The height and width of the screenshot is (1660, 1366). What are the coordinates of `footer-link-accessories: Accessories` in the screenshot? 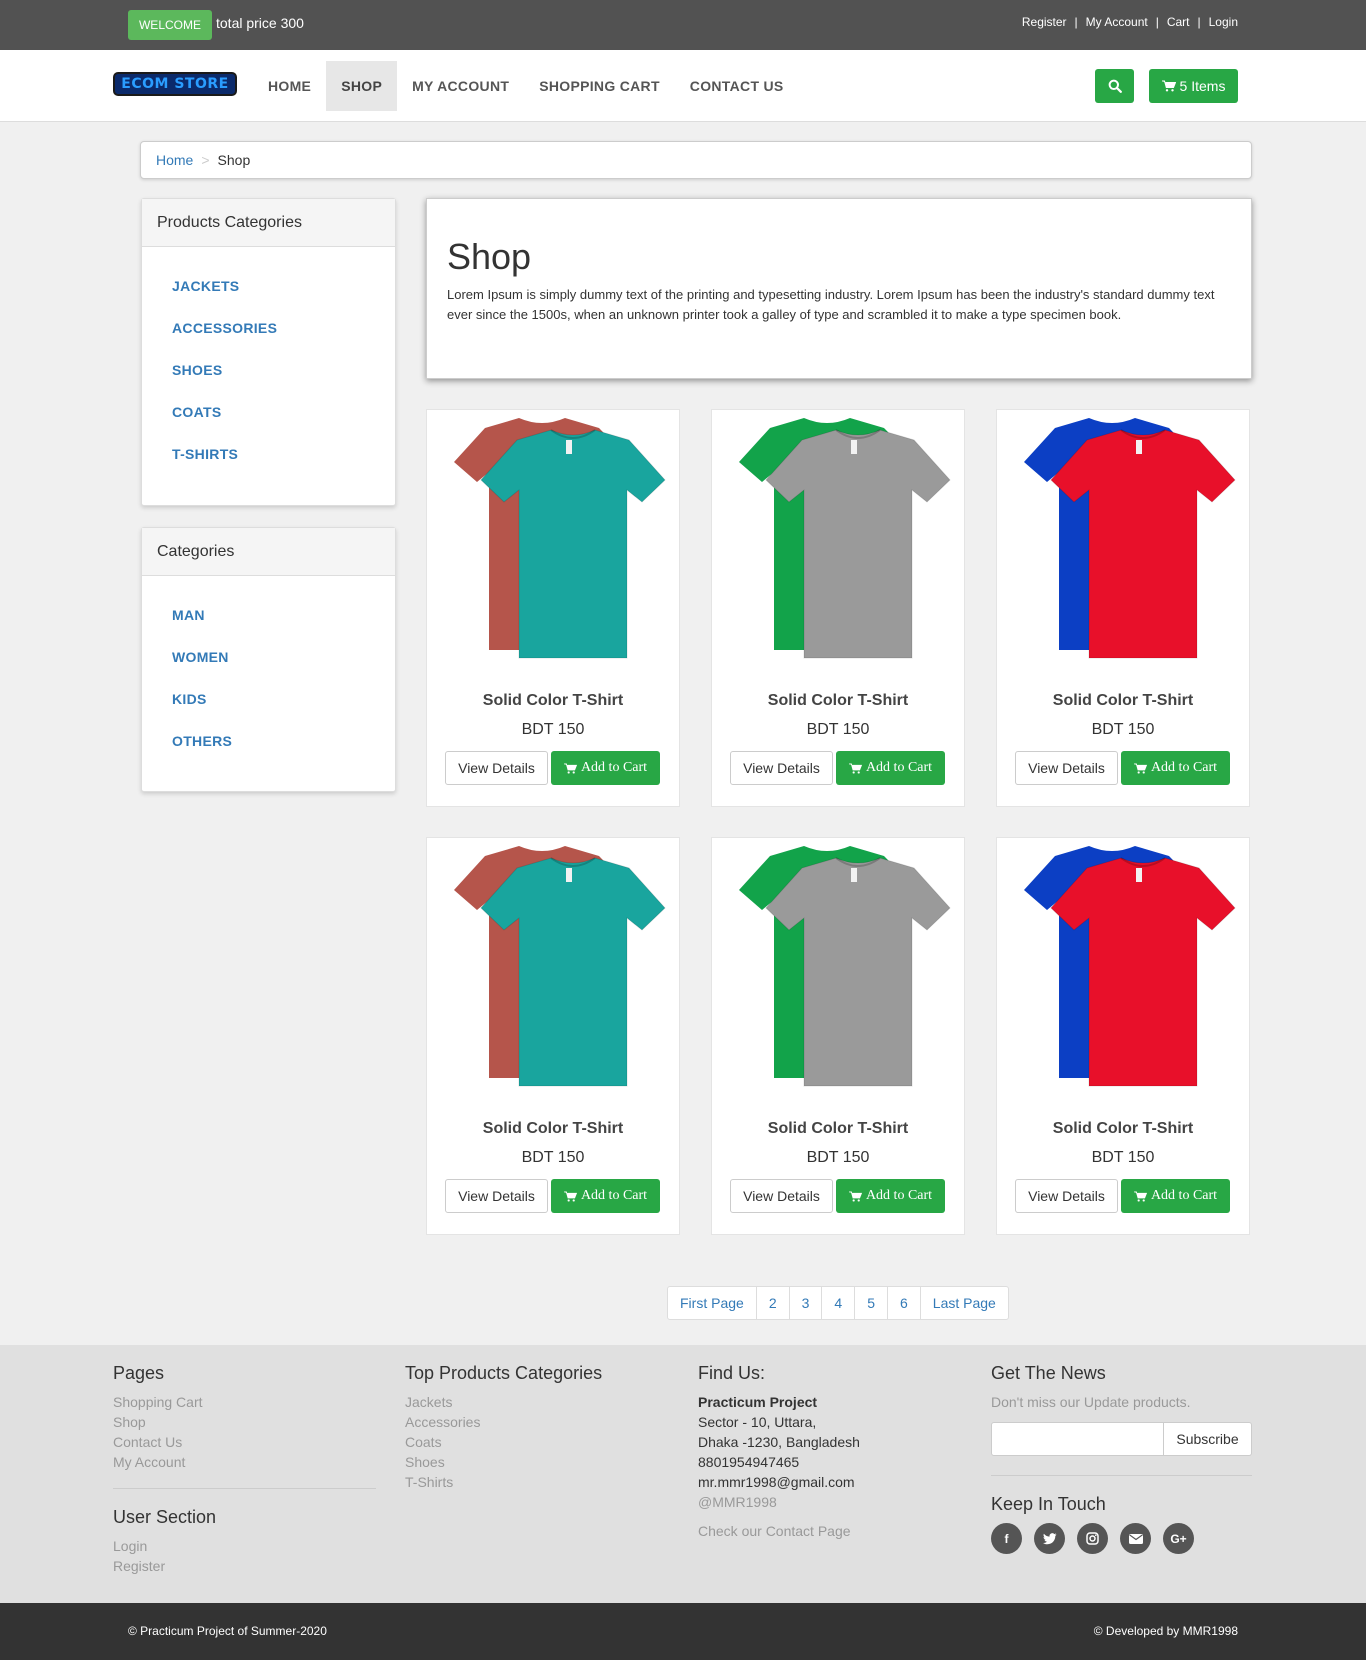 It's located at (536, 1422).